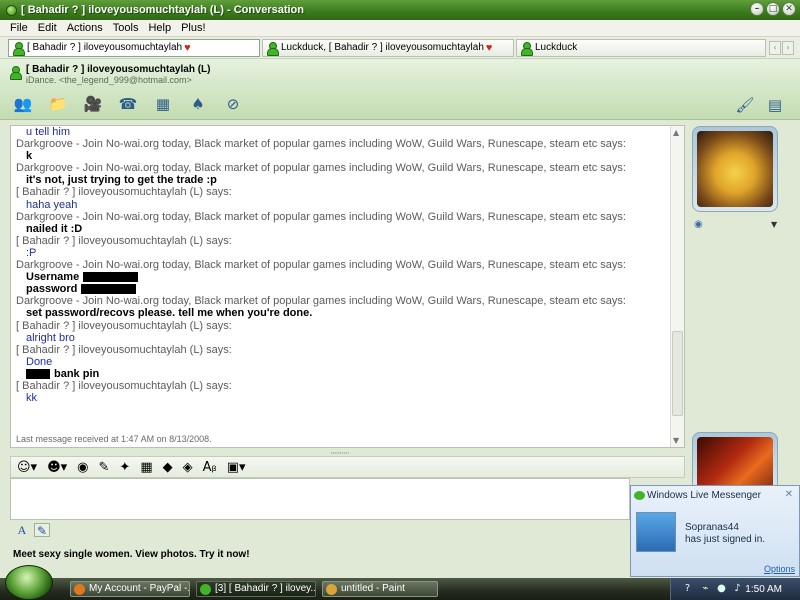 The height and width of the screenshot is (600, 800). Describe the element at coordinates (19, 28) in the screenshot. I see `menu-file: File` at that location.